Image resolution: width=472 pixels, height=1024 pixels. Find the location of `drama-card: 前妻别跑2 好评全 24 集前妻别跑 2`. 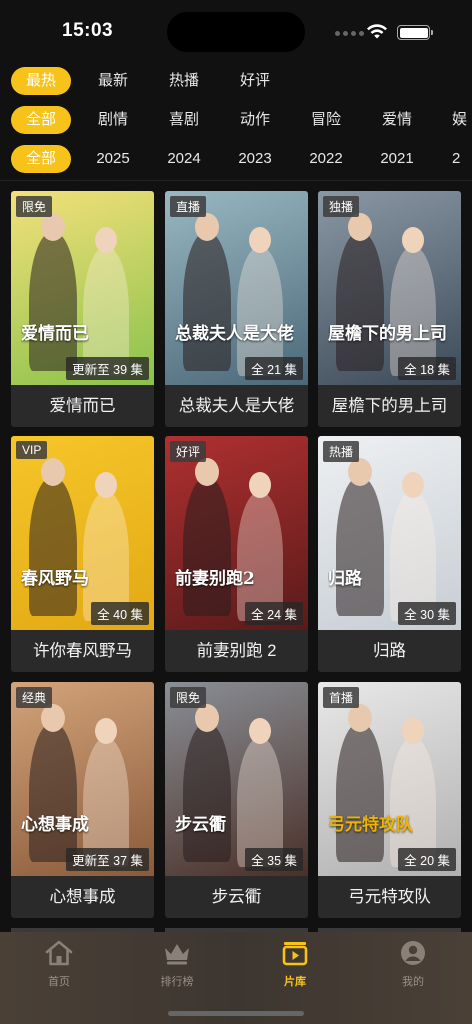

drama-card: 前妻别跑2 好评全 24 集前妻别跑 2 is located at coordinates (236, 554).